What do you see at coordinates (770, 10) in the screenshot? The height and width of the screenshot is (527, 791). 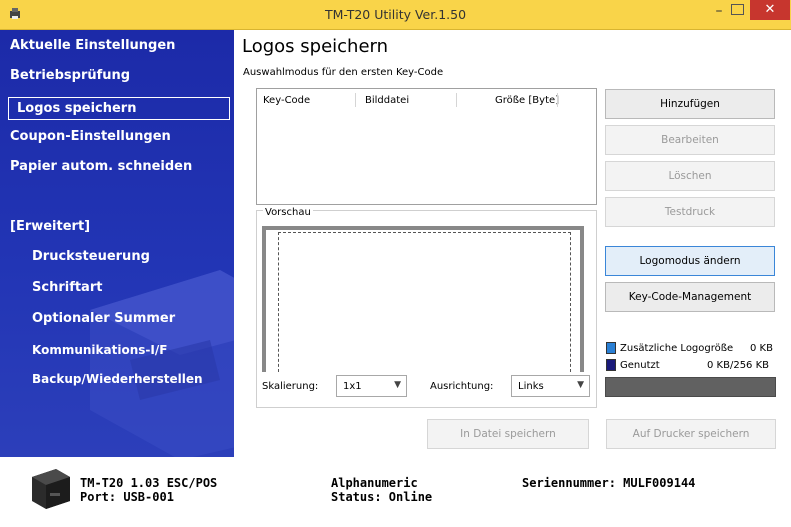 I see `close-button: ✕` at bounding box center [770, 10].